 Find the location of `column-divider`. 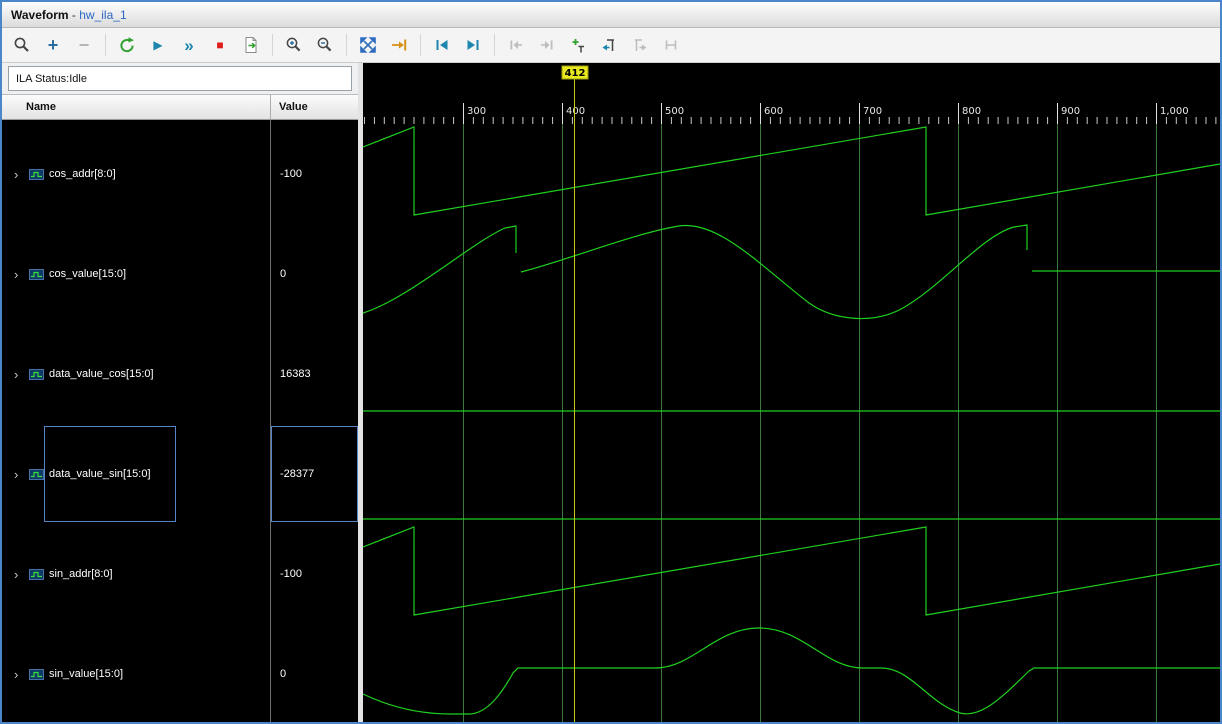

column-divider is located at coordinates (270, 107).